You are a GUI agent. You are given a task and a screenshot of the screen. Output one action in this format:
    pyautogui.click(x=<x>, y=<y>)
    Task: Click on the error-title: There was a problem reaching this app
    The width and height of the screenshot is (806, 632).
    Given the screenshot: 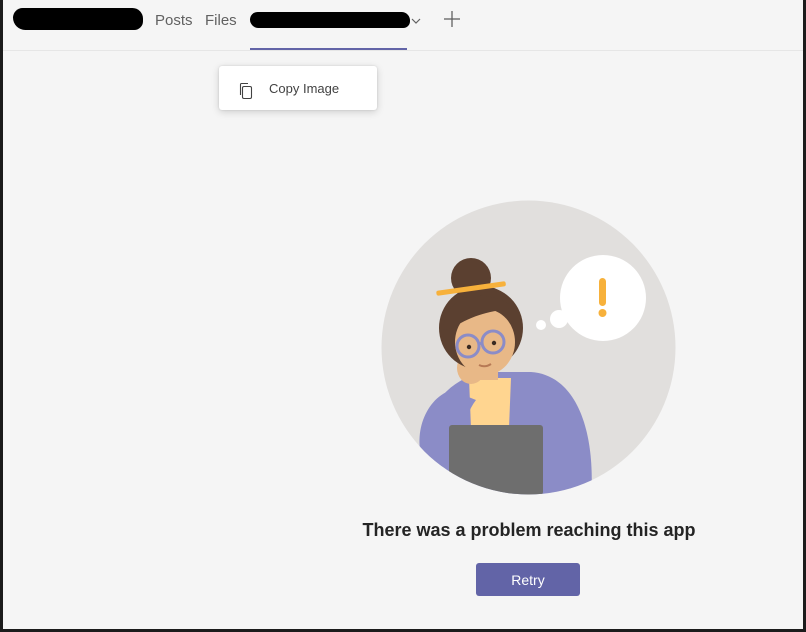 What is the action you would take?
    pyautogui.click(x=529, y=530)
    